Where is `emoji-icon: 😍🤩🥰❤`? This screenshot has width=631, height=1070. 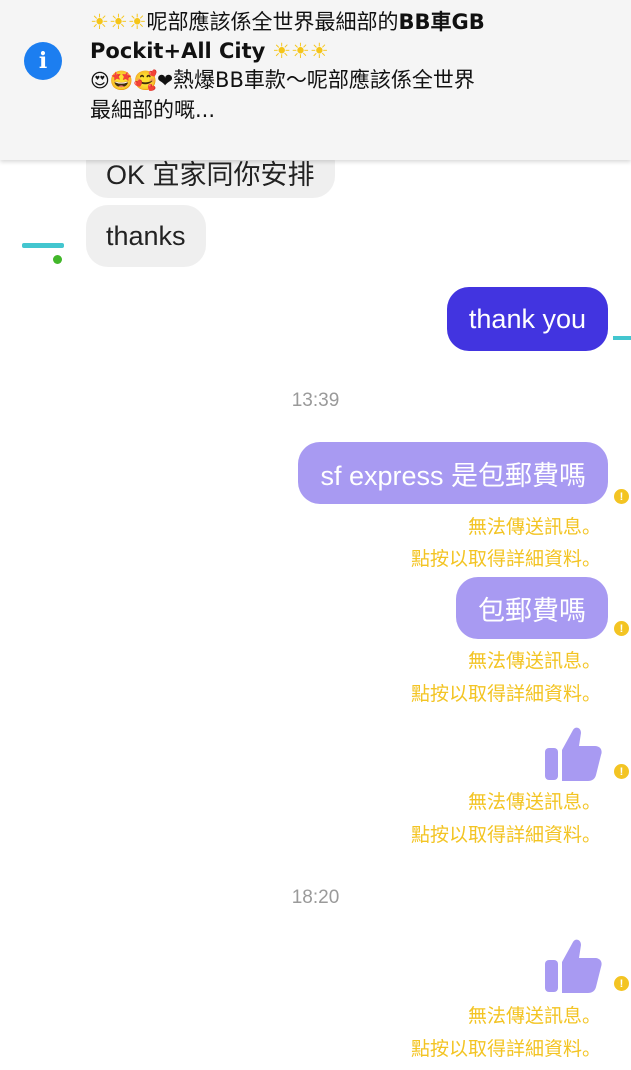 emoji-icon: 😍🤩🥰❤ is located at coordinates (132, 81).